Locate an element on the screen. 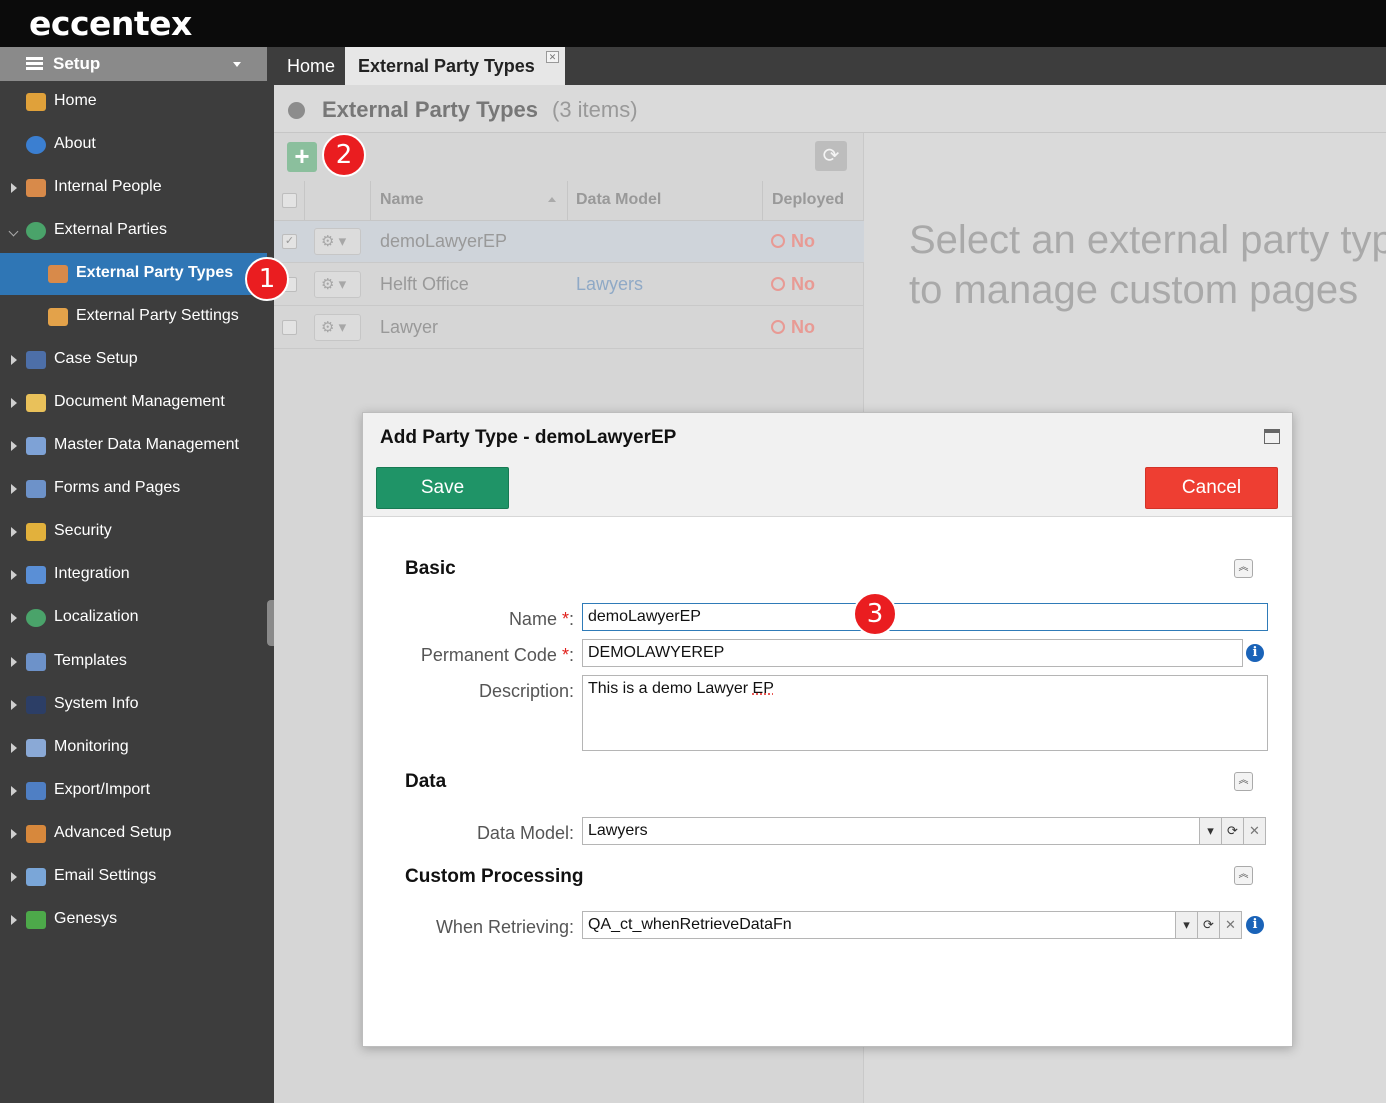  collapse-arrow-icon is located at coordinates (13, 231).